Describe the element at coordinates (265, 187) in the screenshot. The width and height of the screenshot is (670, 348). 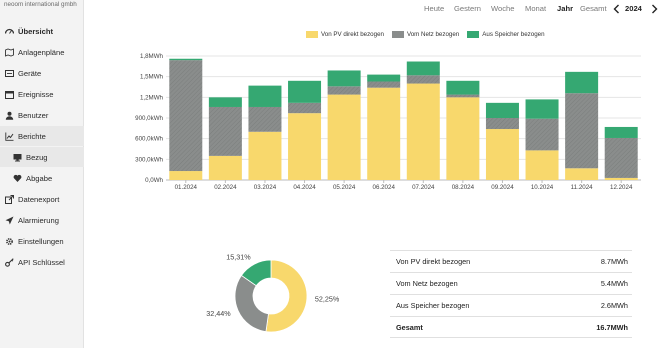
I see `x-tick-label: 03.2024` at that location.